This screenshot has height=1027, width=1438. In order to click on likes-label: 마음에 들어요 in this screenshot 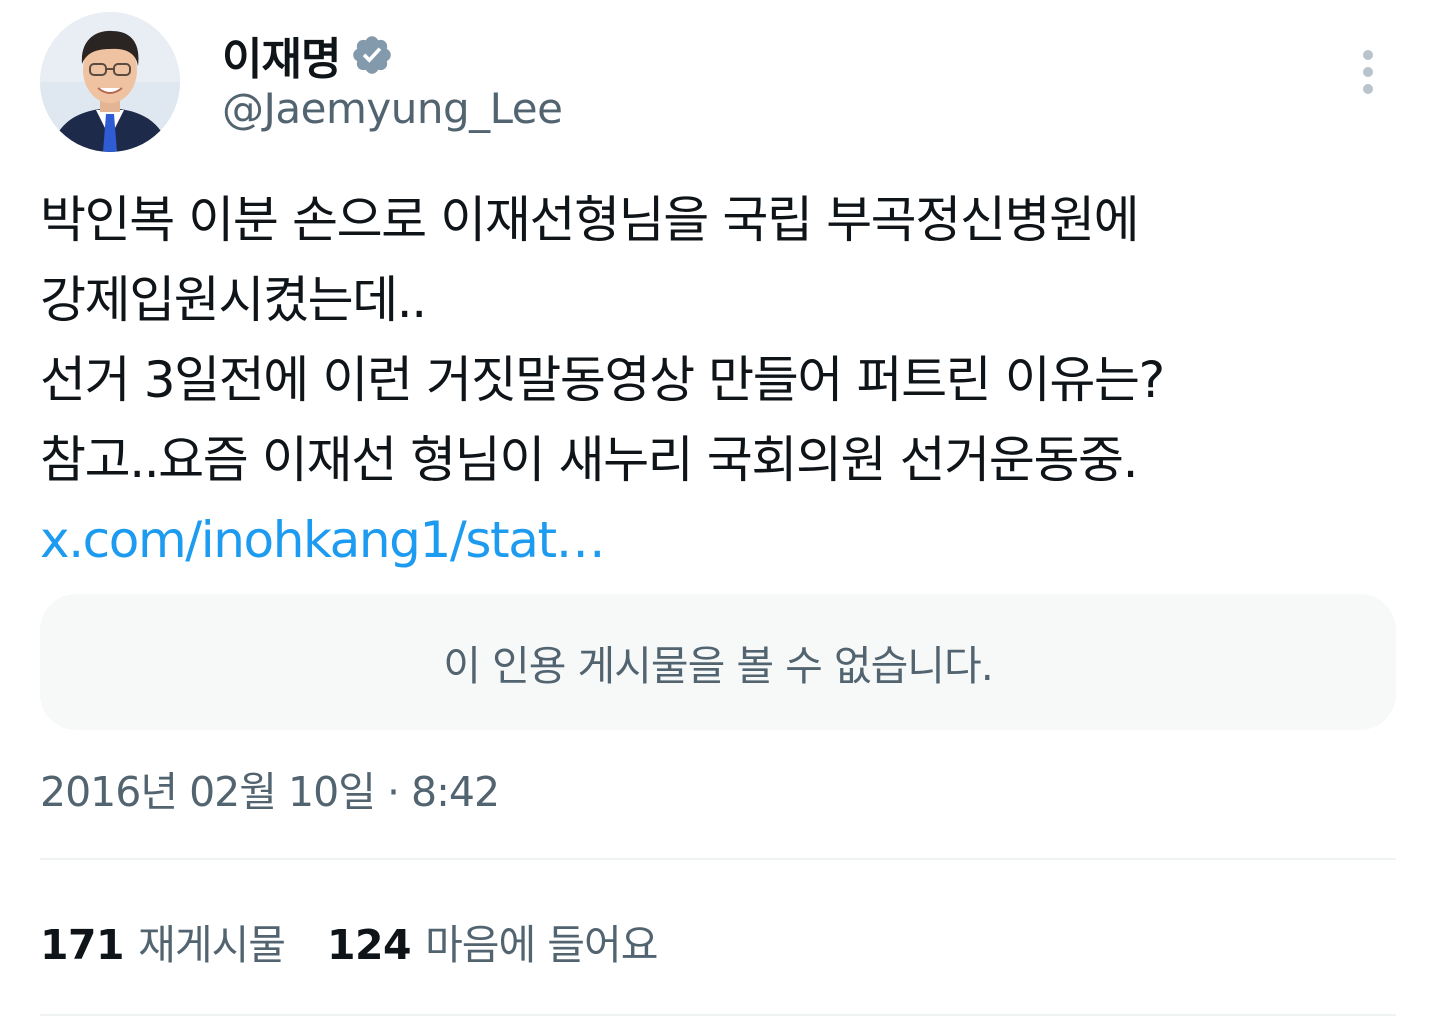, I will do `click(541, 945)`.